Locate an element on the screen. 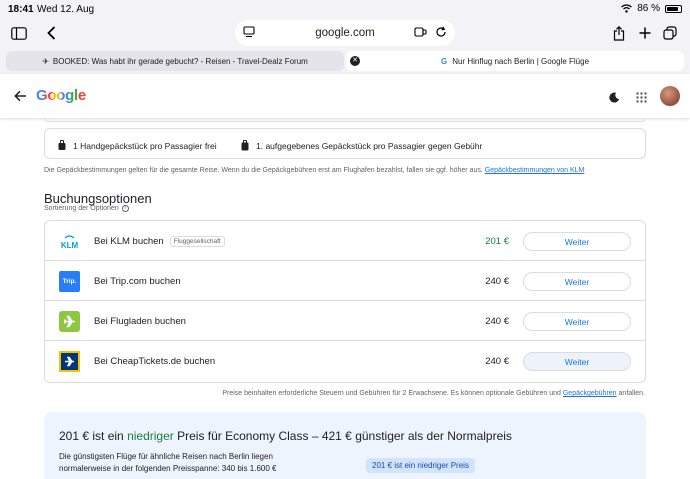 The image size is (690, 479). cheaptickets-logo-icon is located at coordinates (69, 361).